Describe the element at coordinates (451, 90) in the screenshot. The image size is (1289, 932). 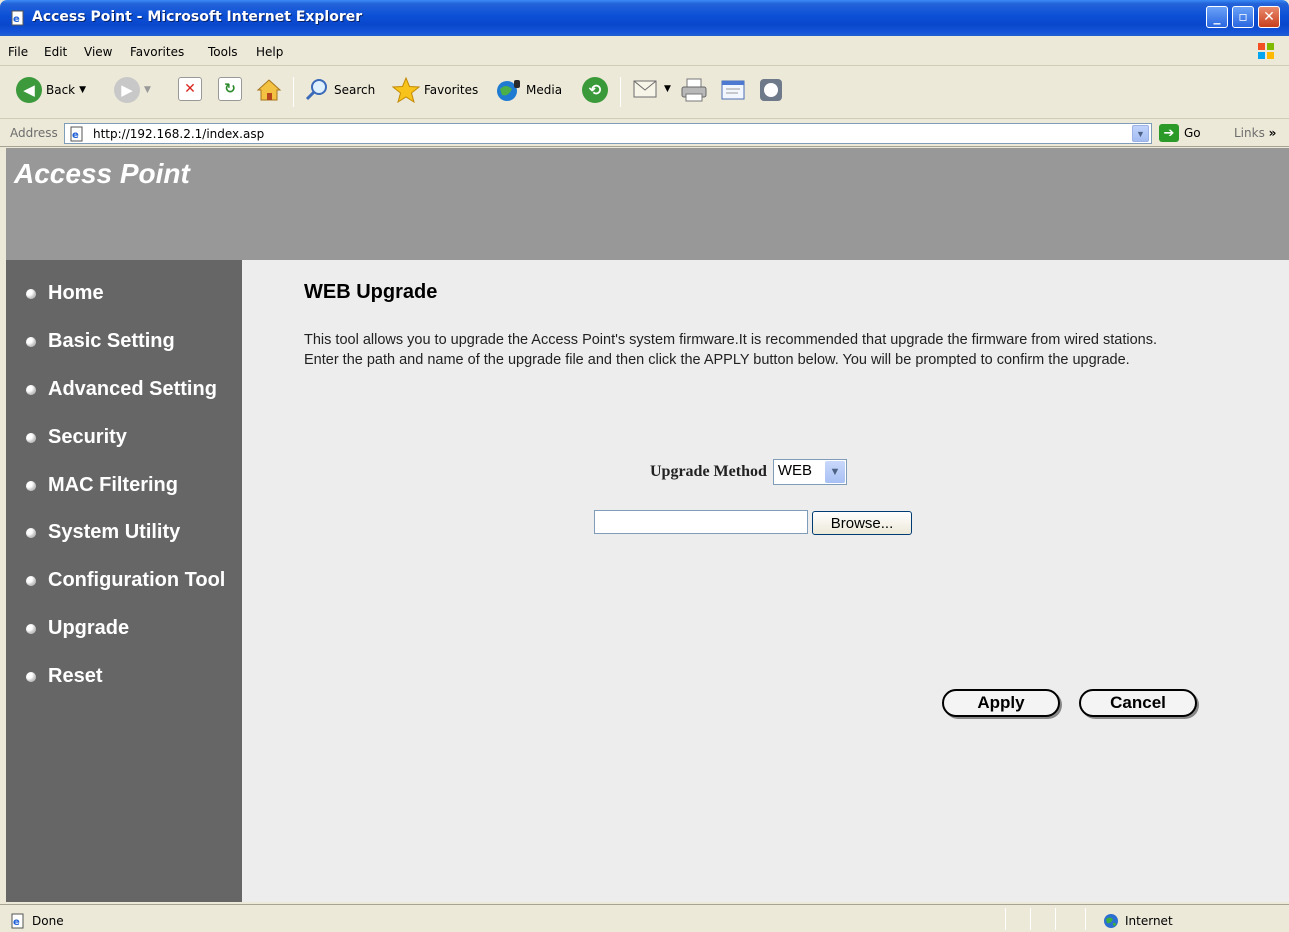
I see `favorites-label: Favorites` at that location.